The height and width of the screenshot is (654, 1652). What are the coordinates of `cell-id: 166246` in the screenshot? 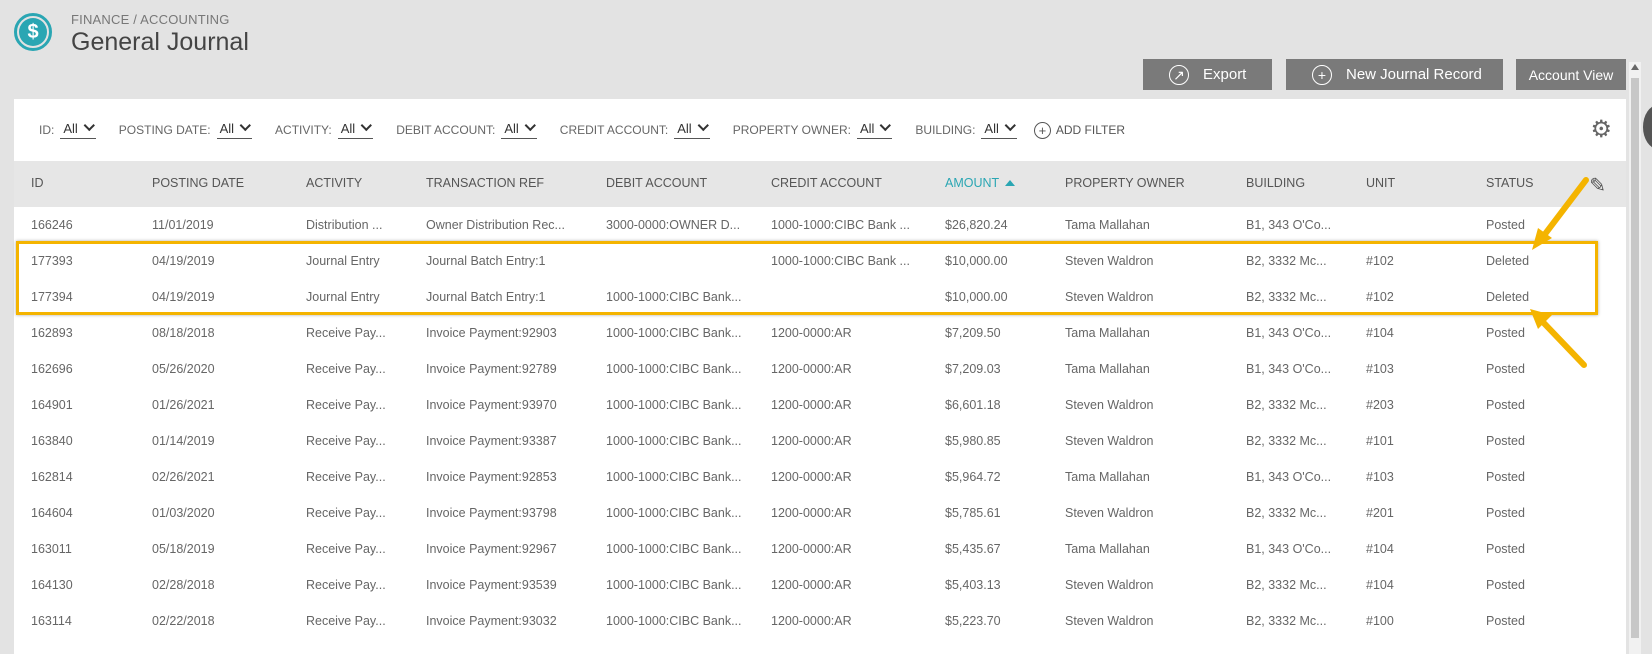 It's located at (52, 225).